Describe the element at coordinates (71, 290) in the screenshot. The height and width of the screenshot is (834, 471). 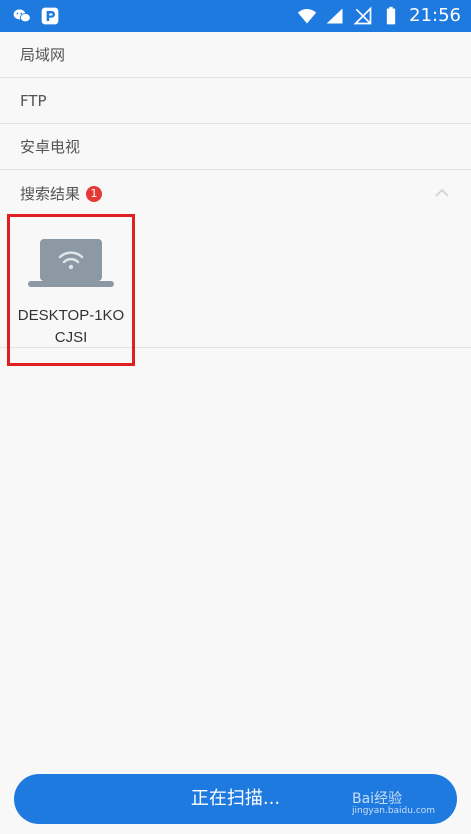
I see `device-item: DESKTOP-1KOCJSI` at that location.